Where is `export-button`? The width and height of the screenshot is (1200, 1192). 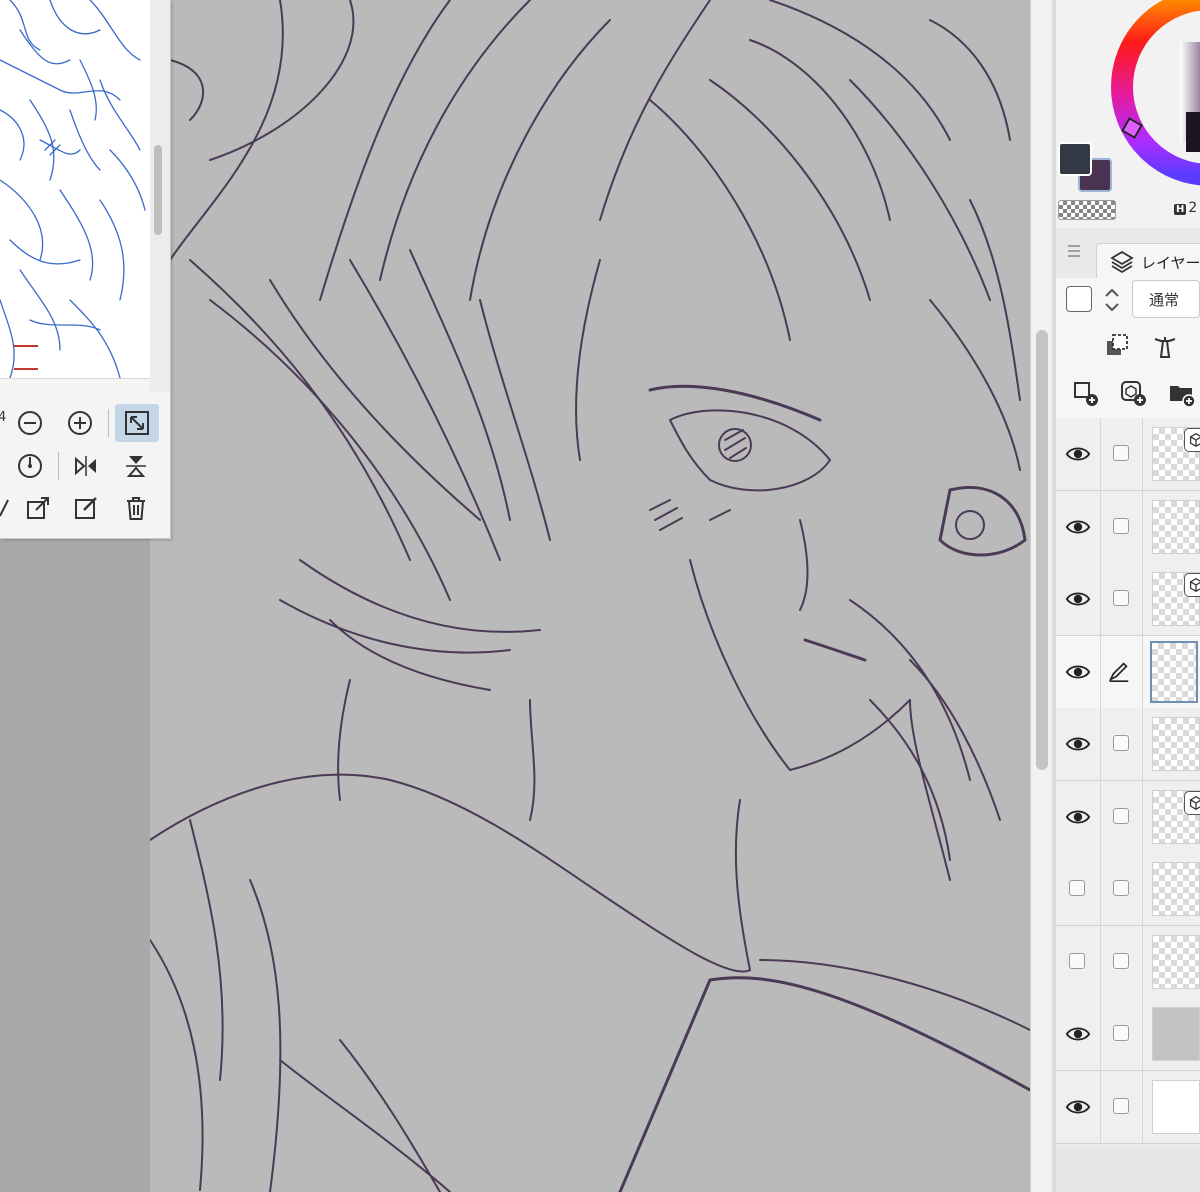 export-button is located at coordinates (38, 508).